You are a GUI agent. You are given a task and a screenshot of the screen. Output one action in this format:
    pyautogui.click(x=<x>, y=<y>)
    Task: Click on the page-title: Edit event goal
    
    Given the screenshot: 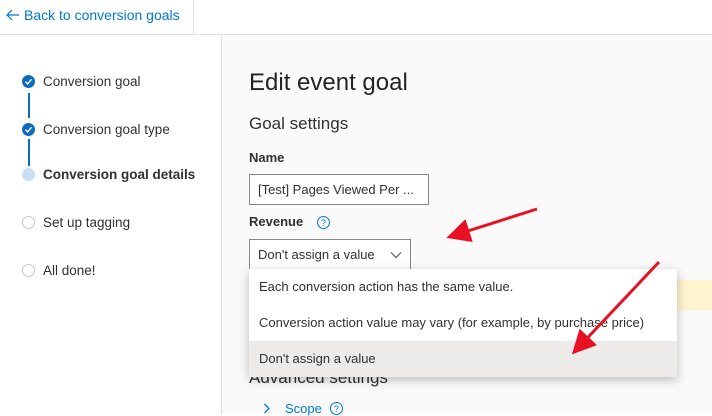 What is the action you would take?
    pyautogui.click(x=328, y=82)
    